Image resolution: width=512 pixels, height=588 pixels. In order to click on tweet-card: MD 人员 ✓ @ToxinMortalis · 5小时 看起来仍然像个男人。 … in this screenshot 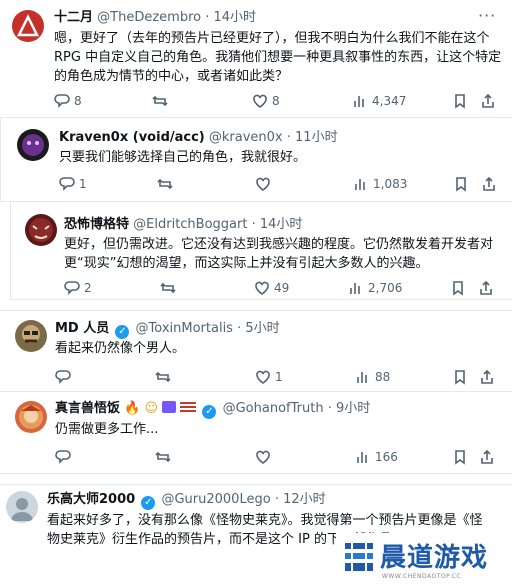, I will do `click(256, 351)`.